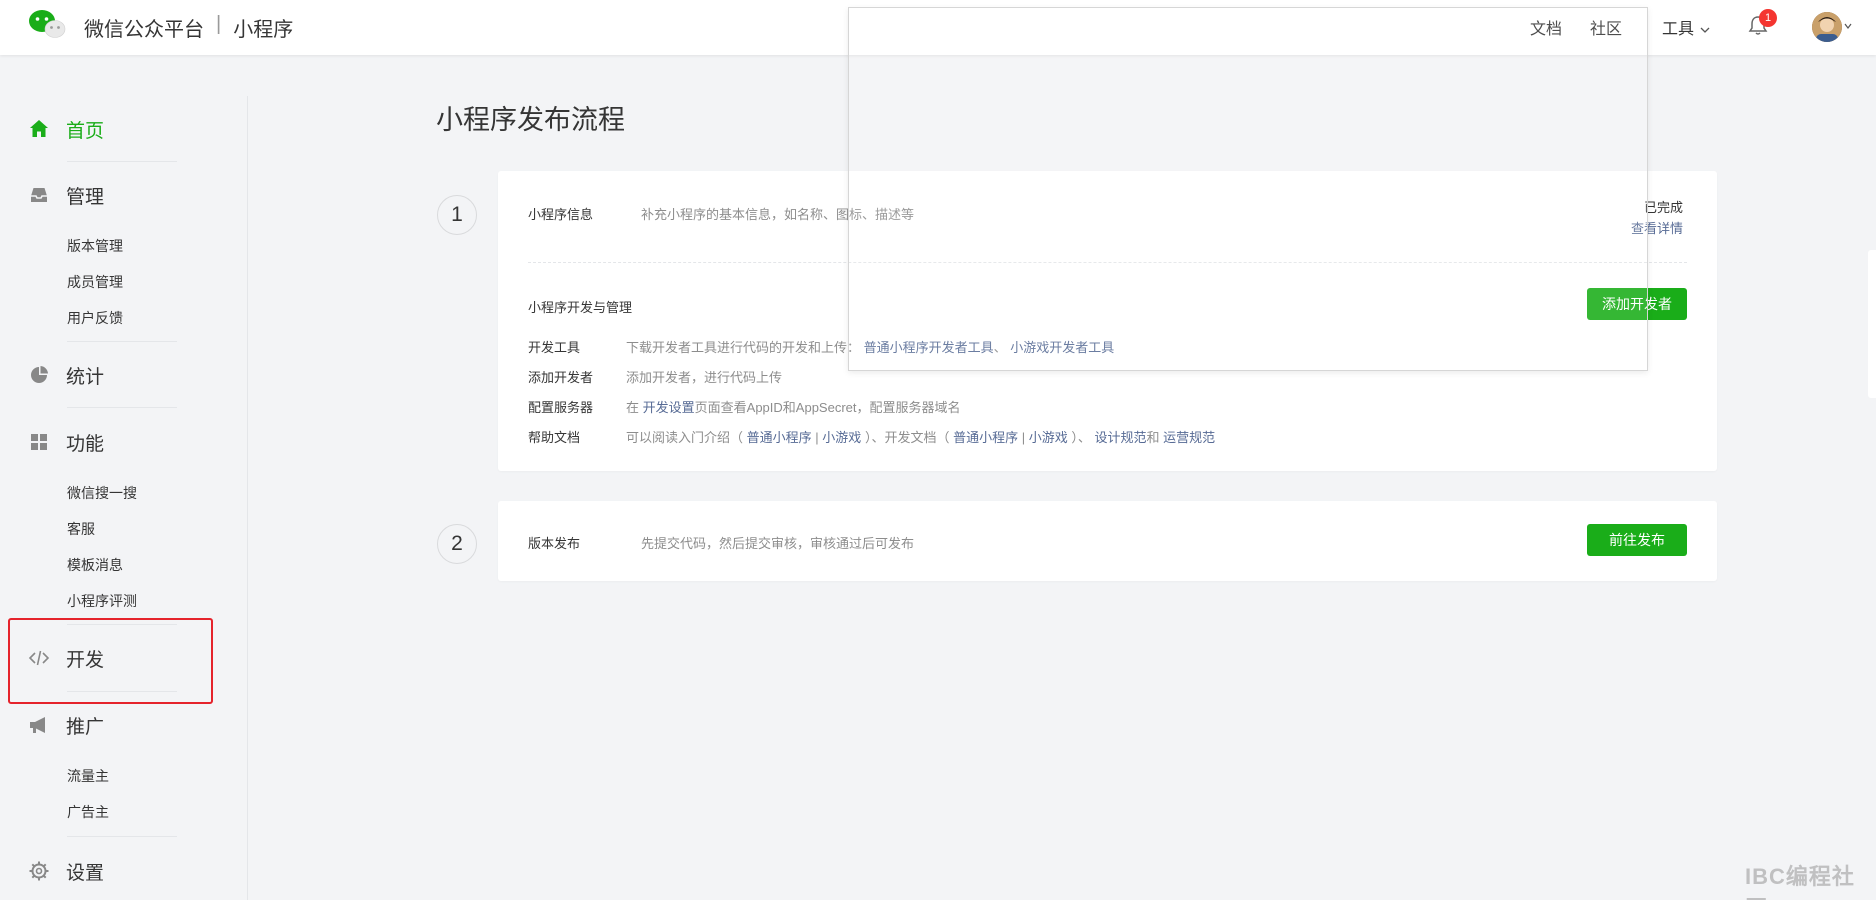  Describe the element at coordinates (938, 27) in the screenshot. I see `top-bar: 微信公众平台 | 小程序 文档 社区 工具 1` at that location.